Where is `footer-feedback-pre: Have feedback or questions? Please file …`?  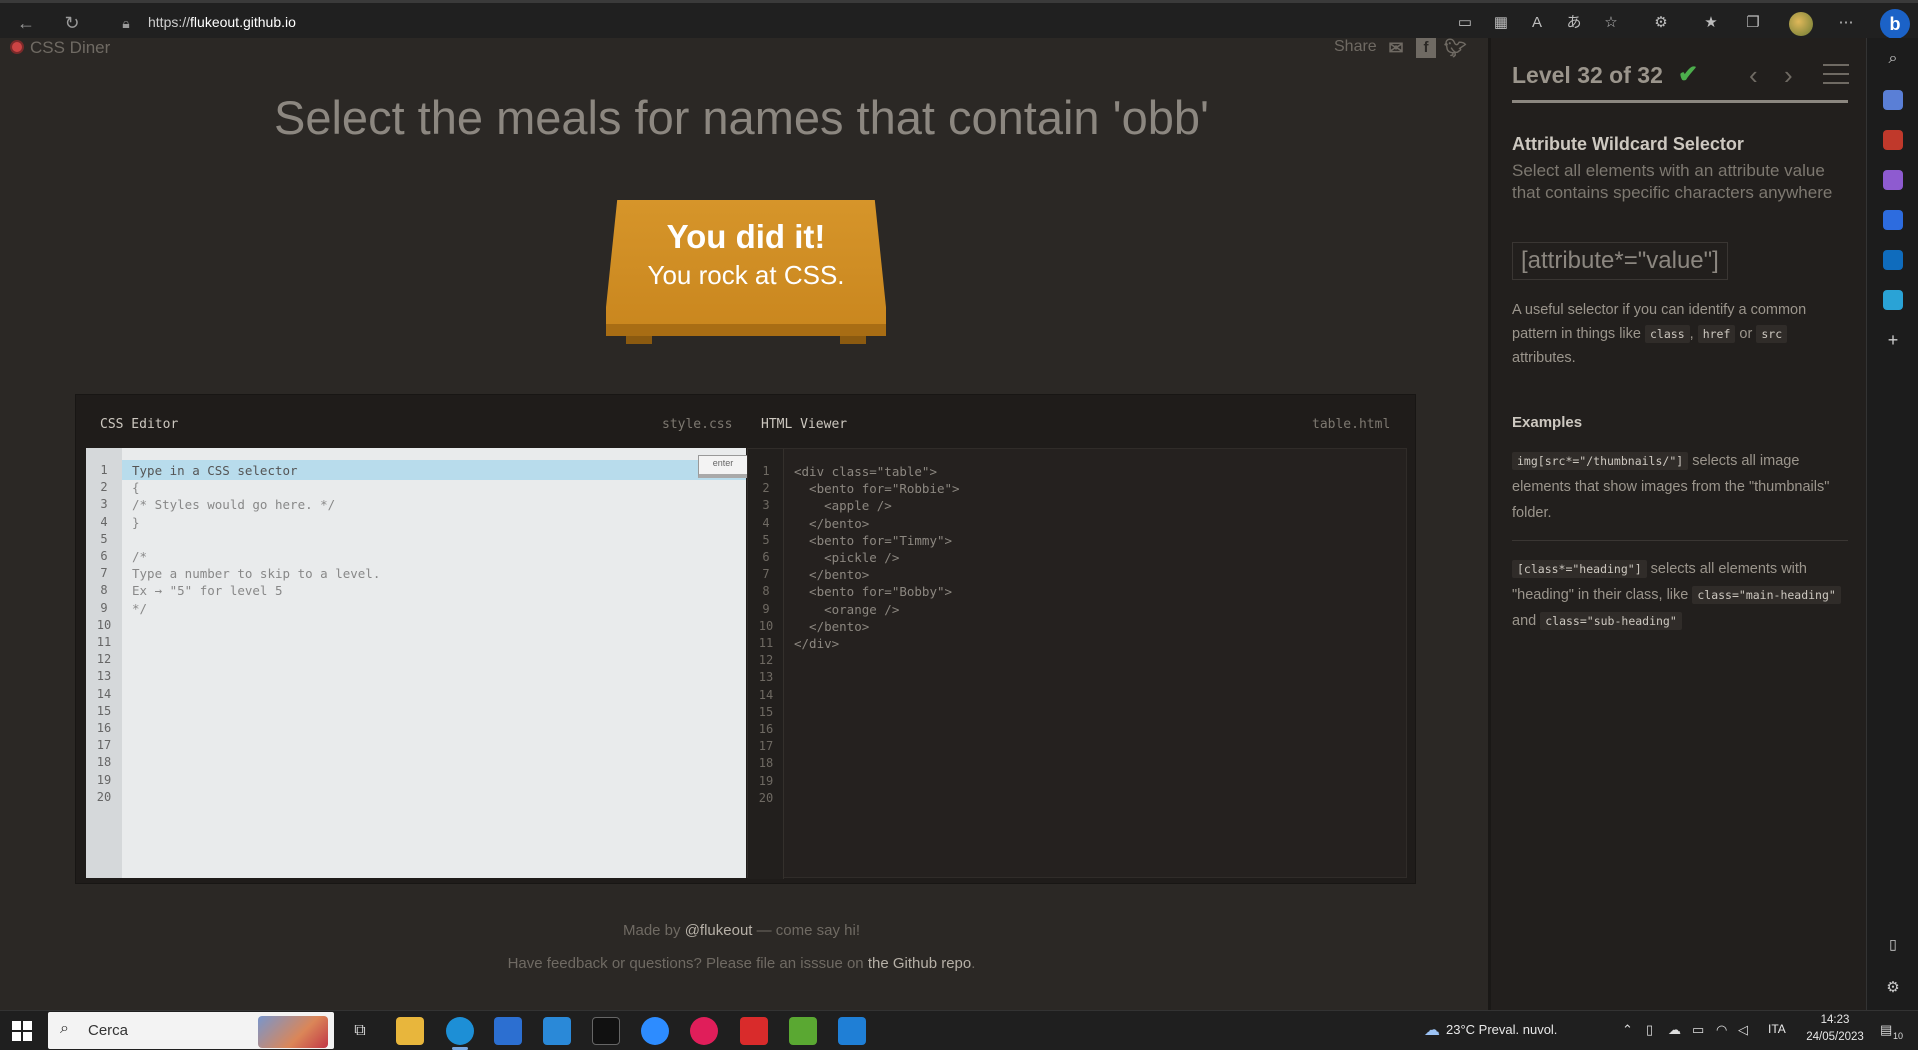
footer-feedback-pre: Have feedback or questions? Please file … is located at coordinates (687, 963).